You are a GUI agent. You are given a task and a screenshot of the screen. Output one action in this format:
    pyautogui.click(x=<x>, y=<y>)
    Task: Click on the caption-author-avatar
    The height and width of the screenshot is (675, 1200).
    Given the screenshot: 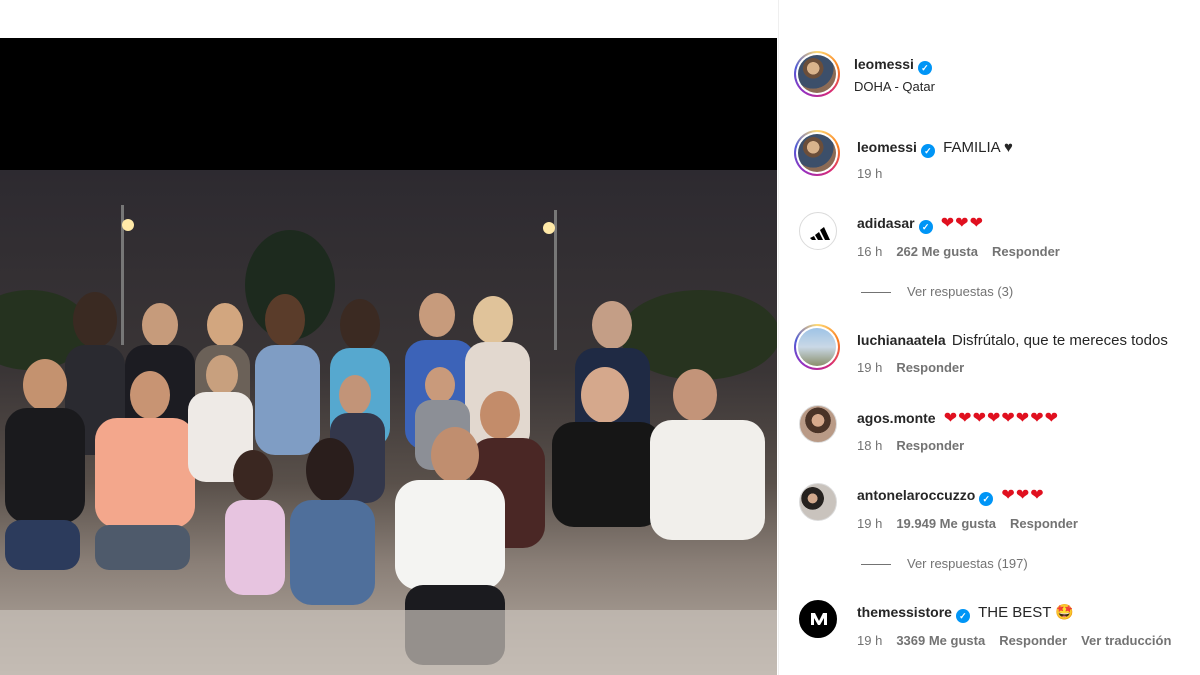 What is the action you would take?
    pyautogui.click(x=817, y=153)
    